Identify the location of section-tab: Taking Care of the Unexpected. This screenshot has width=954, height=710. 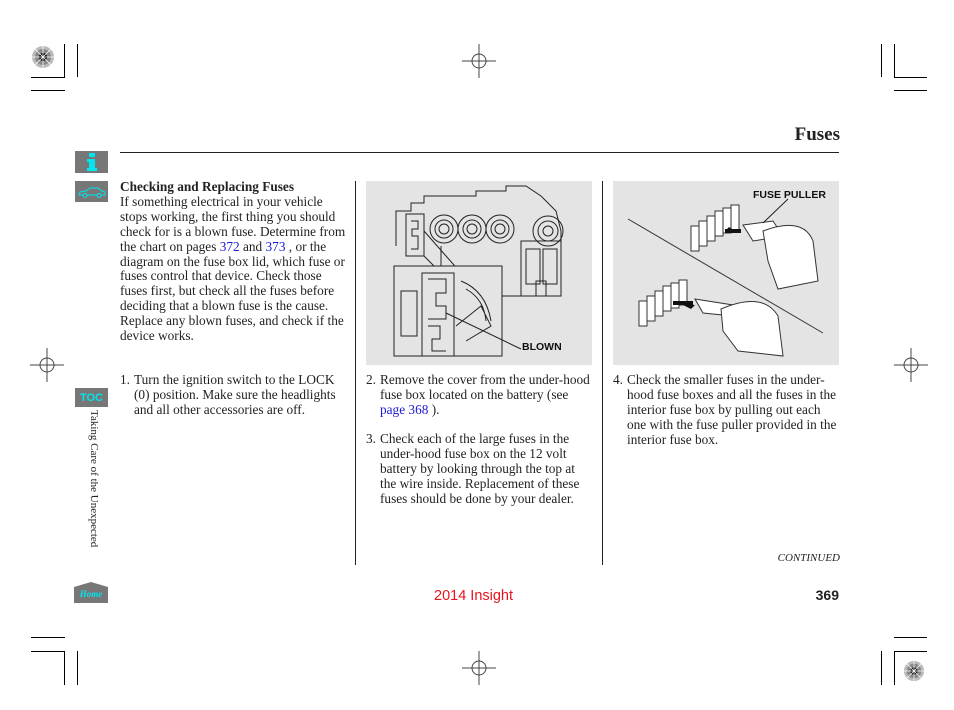
(93, 495).